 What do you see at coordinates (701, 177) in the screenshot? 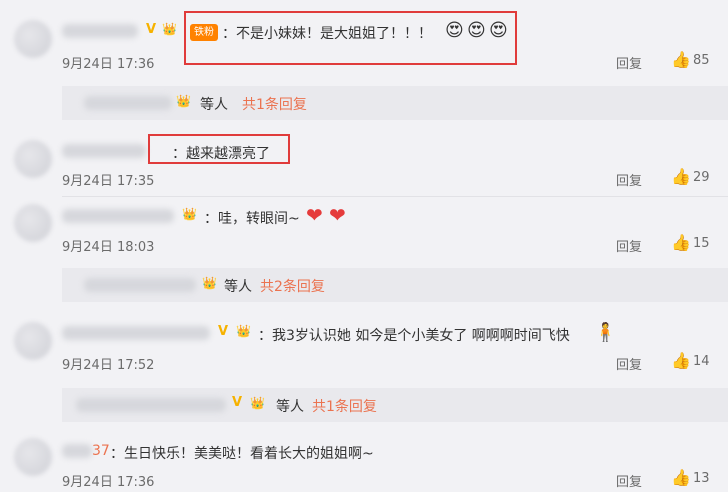
I see `like-count: 29` at bounding box center [701, 177].